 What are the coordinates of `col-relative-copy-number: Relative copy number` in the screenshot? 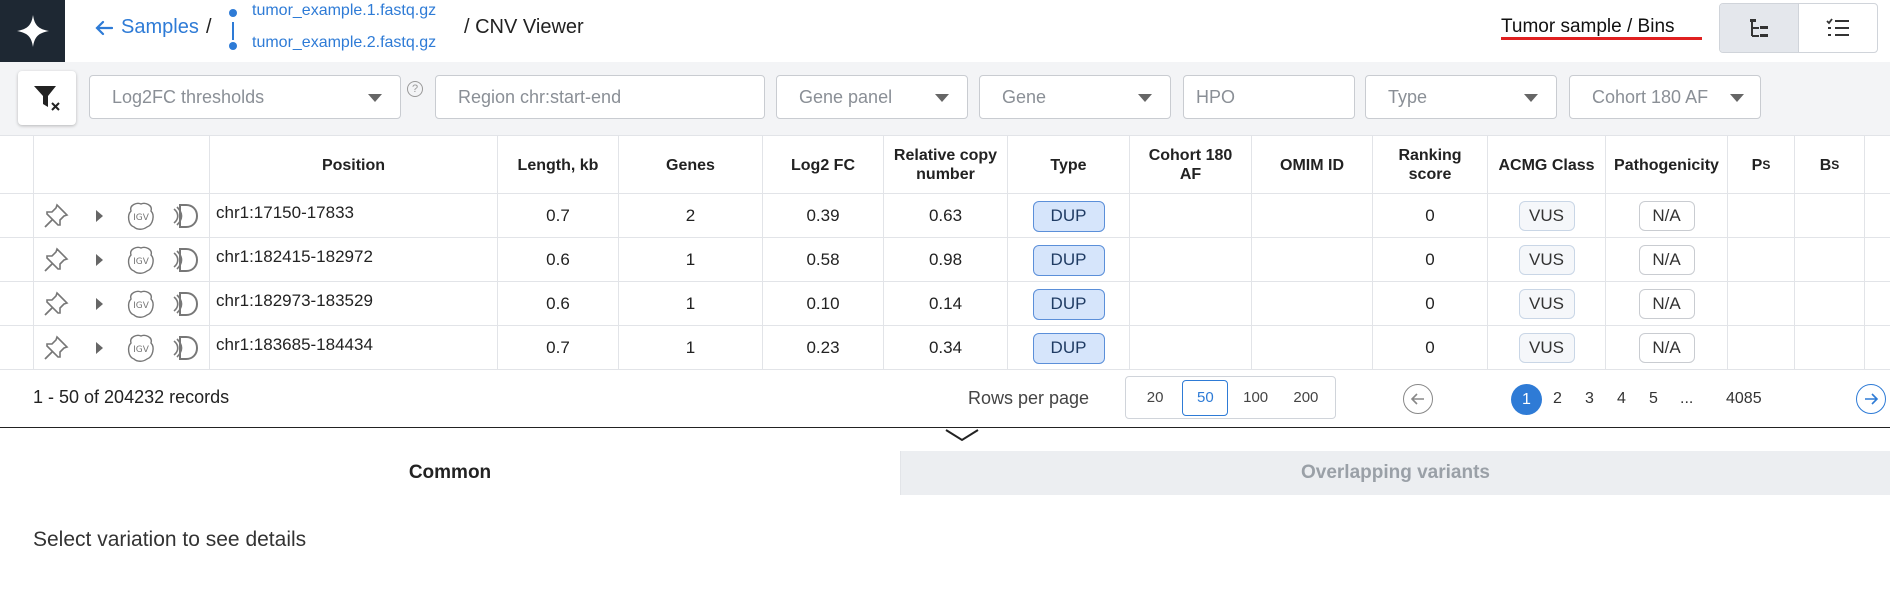 It's located at (946, 165).